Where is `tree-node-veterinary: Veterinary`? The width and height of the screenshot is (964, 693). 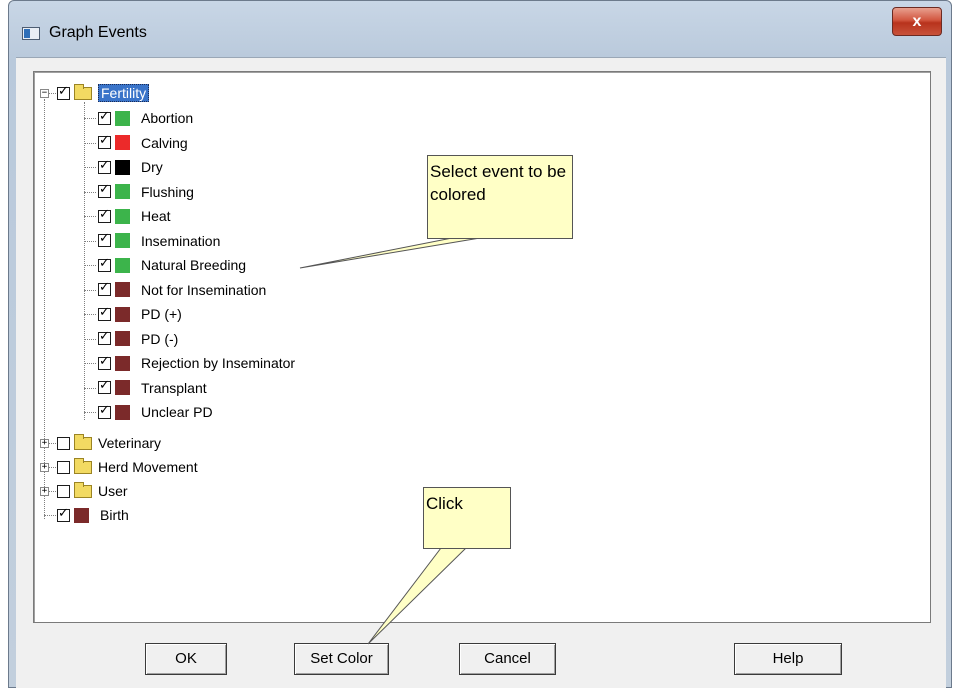 tree-node-veterinary: Veterinary is located at coordinates (109, 443).